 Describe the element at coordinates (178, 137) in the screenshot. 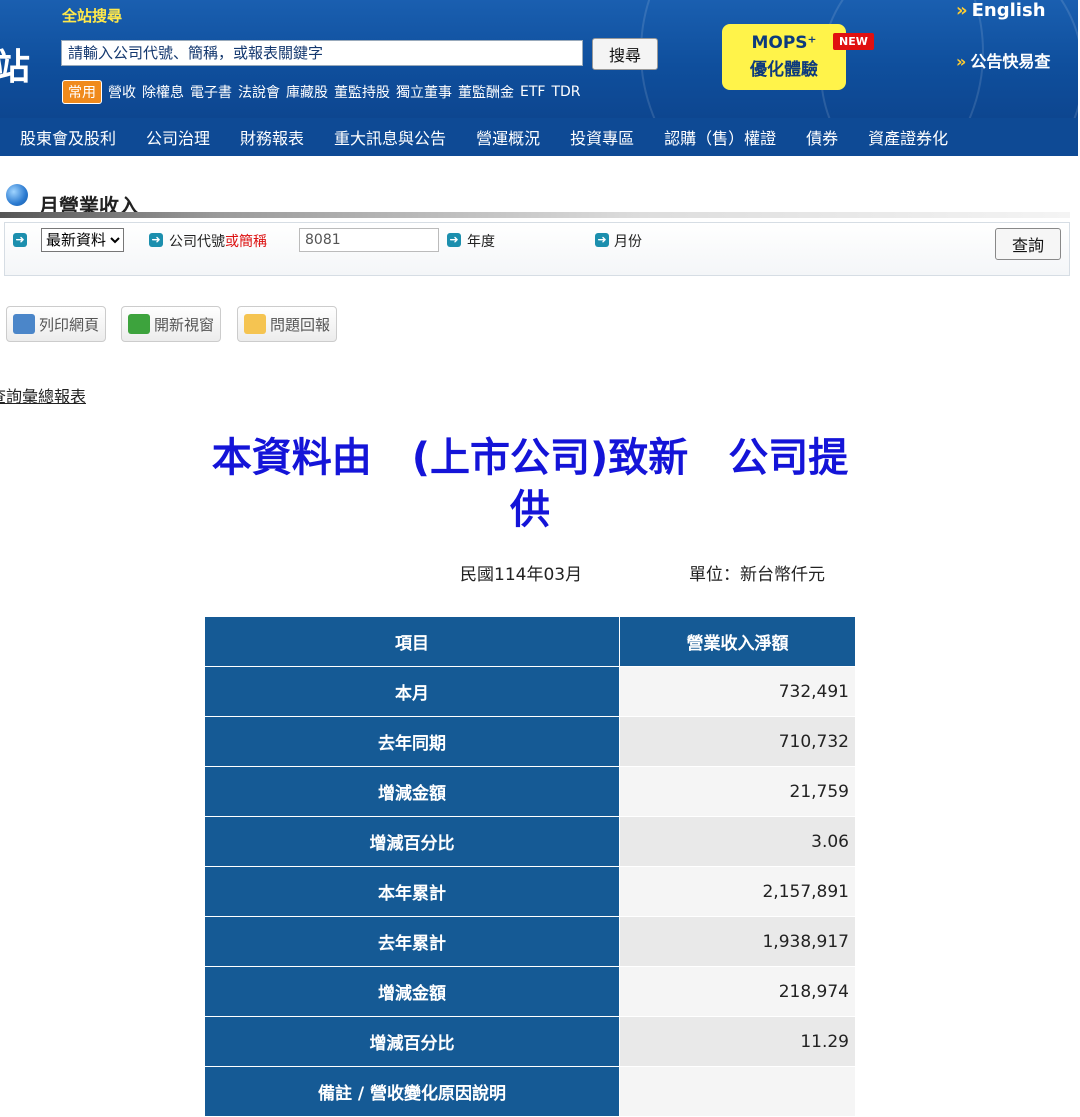

I see `nav-item-governance: 公司治理` at that location.